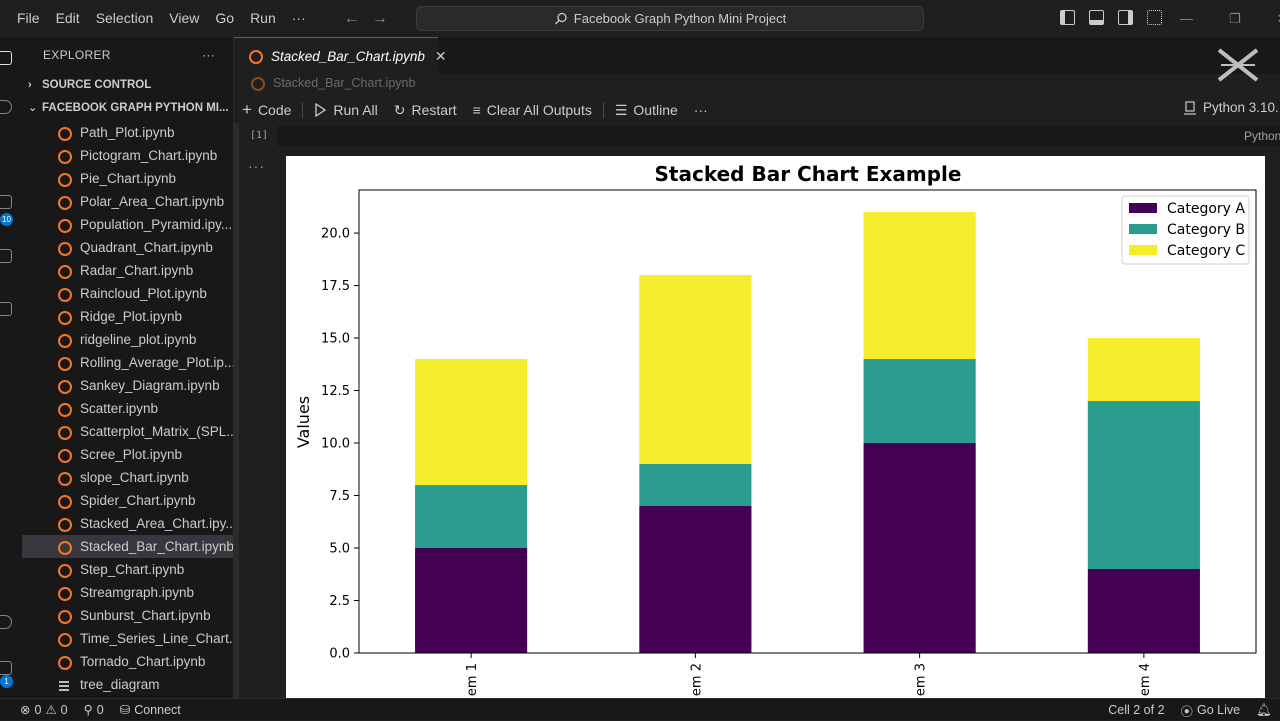 Image resolution: width=1280 pixels, height=721 pixels. What do you see at coordinates (1278, 19) in the screenshot?
I see `close-window-icon: ✕` at bounding box center [1278, 19].